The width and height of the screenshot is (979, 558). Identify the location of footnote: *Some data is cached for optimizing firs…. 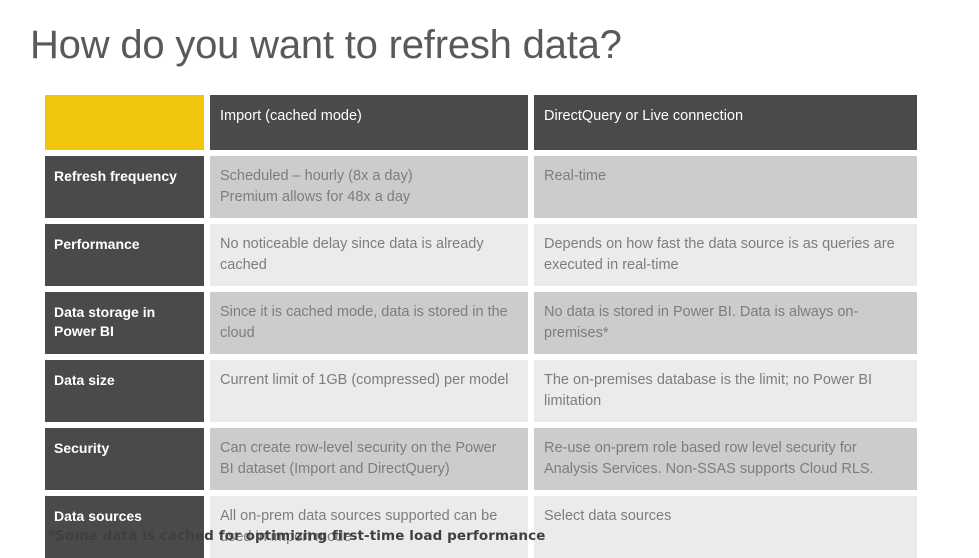
(297, 536).